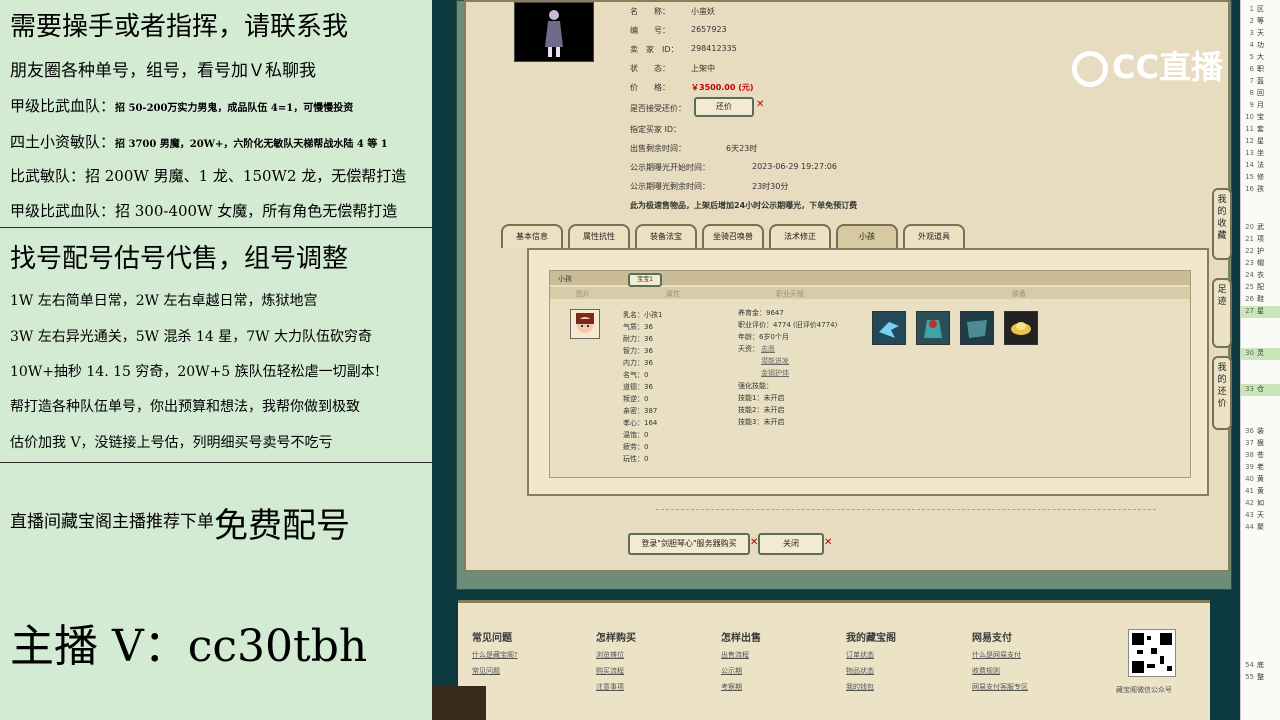 This screenshot has width=1280, height=720. What do you see at coordinates (1260, 456) in the screenshot?
I see `sidebar-row: 38 苍` at bounding box center [1260, 456].